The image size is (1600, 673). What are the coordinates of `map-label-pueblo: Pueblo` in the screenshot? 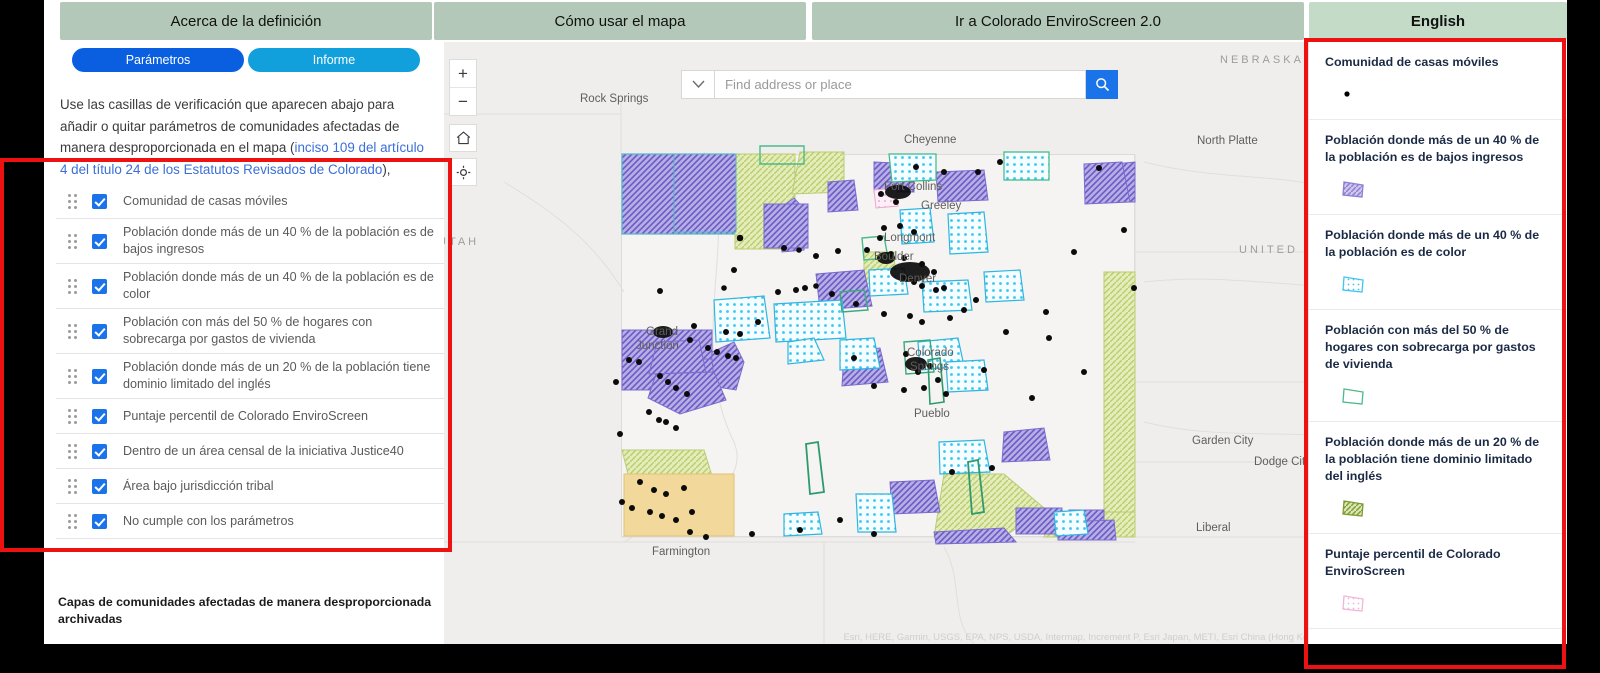 It's located at (932, 414).